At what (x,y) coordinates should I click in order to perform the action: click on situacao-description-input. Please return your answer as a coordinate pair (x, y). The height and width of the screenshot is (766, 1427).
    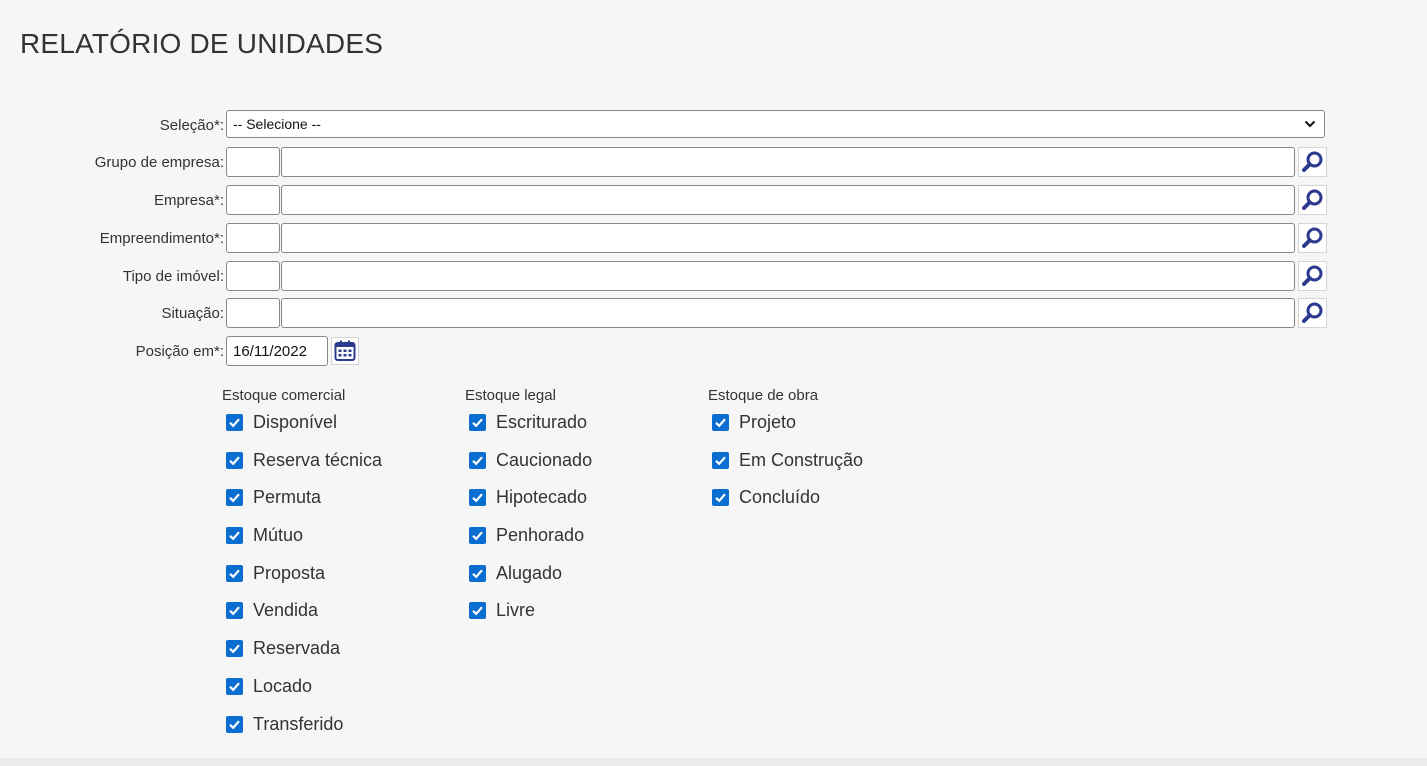
    Looking at the image, I should click on (788, 313).